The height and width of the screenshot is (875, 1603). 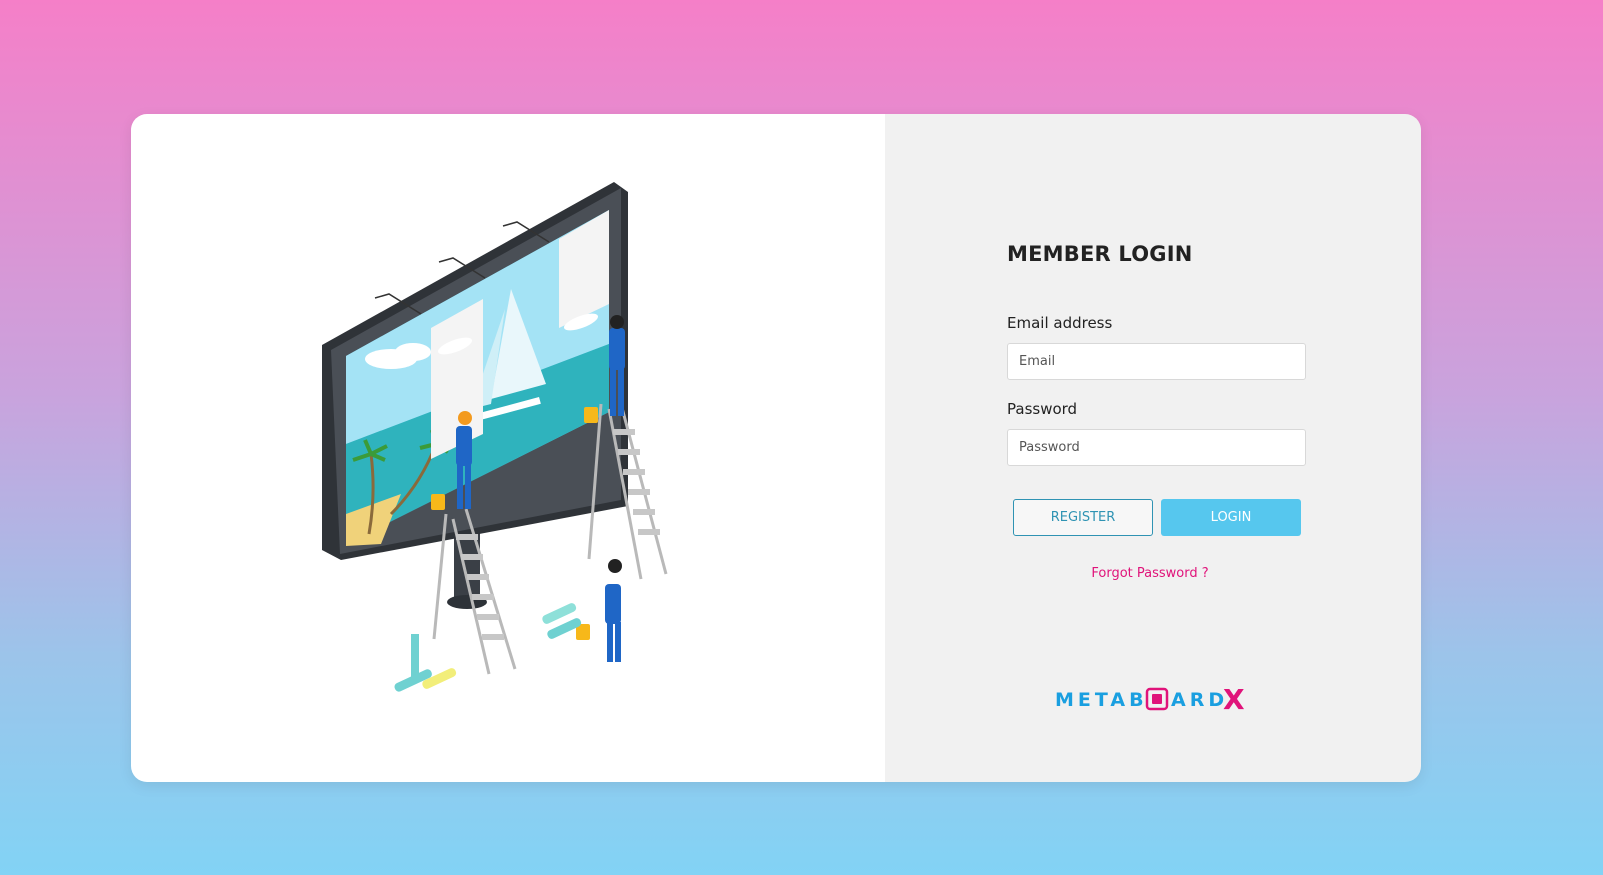 I want to click on forgot-password-row: Forgot Password ?, so click(x=1153, y=571).